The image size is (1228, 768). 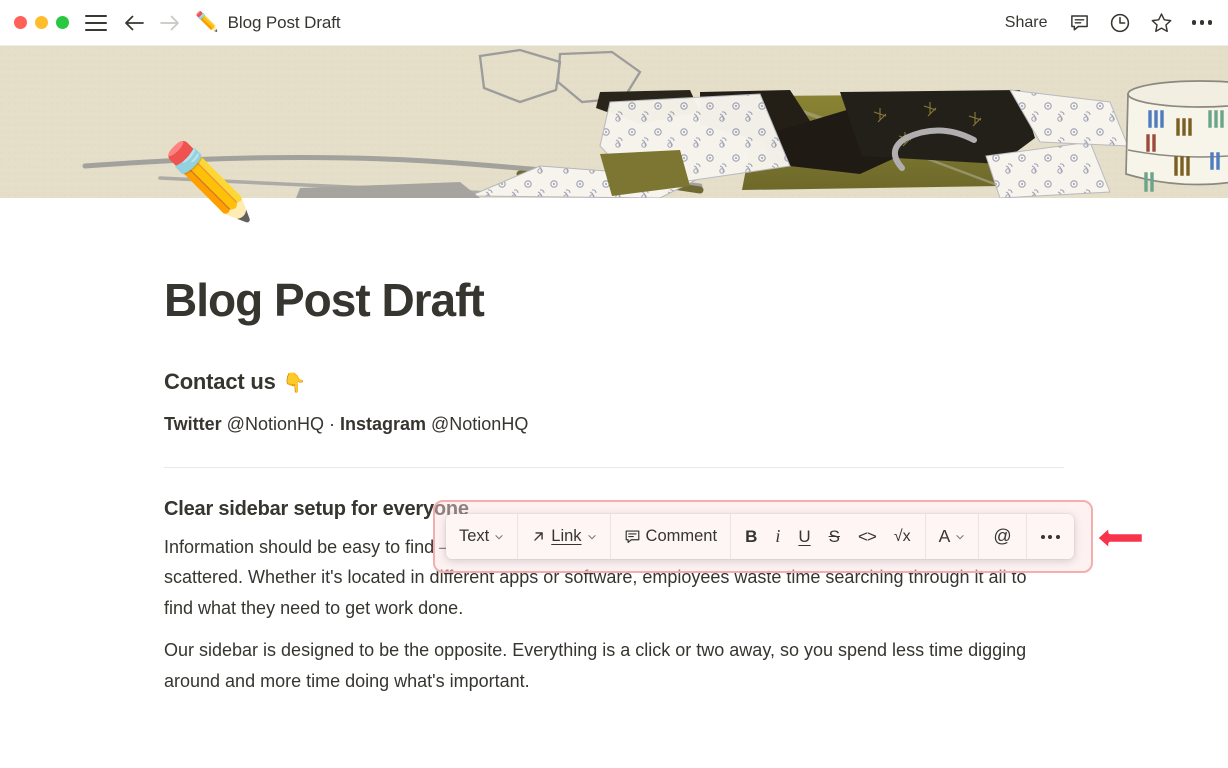 I want to click on title-bar: ✏️ Blog Post Draft Share, so click(x=614, y=23).